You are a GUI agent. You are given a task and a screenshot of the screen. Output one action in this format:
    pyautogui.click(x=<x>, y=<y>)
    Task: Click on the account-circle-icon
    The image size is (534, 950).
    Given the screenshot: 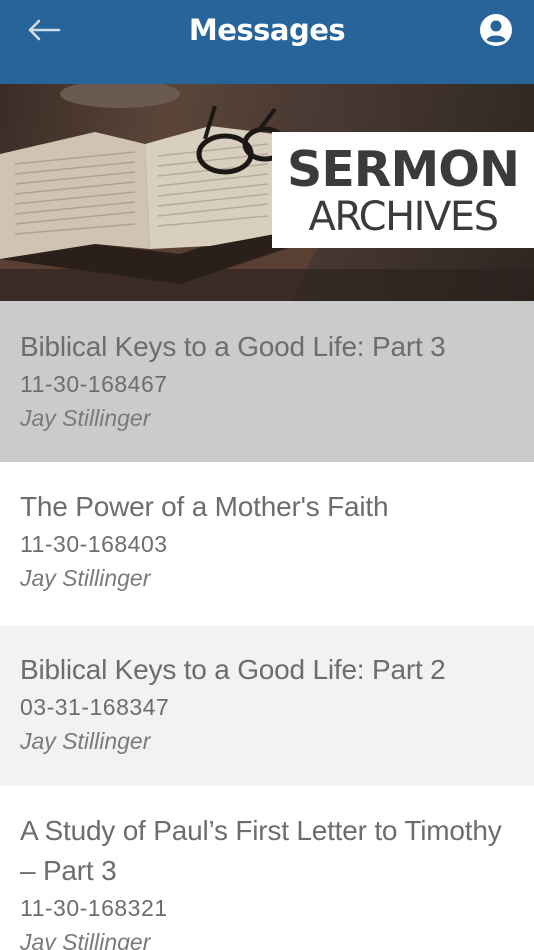 What is the action you would take?
    pyautogui.click(x=496, y=30)
    